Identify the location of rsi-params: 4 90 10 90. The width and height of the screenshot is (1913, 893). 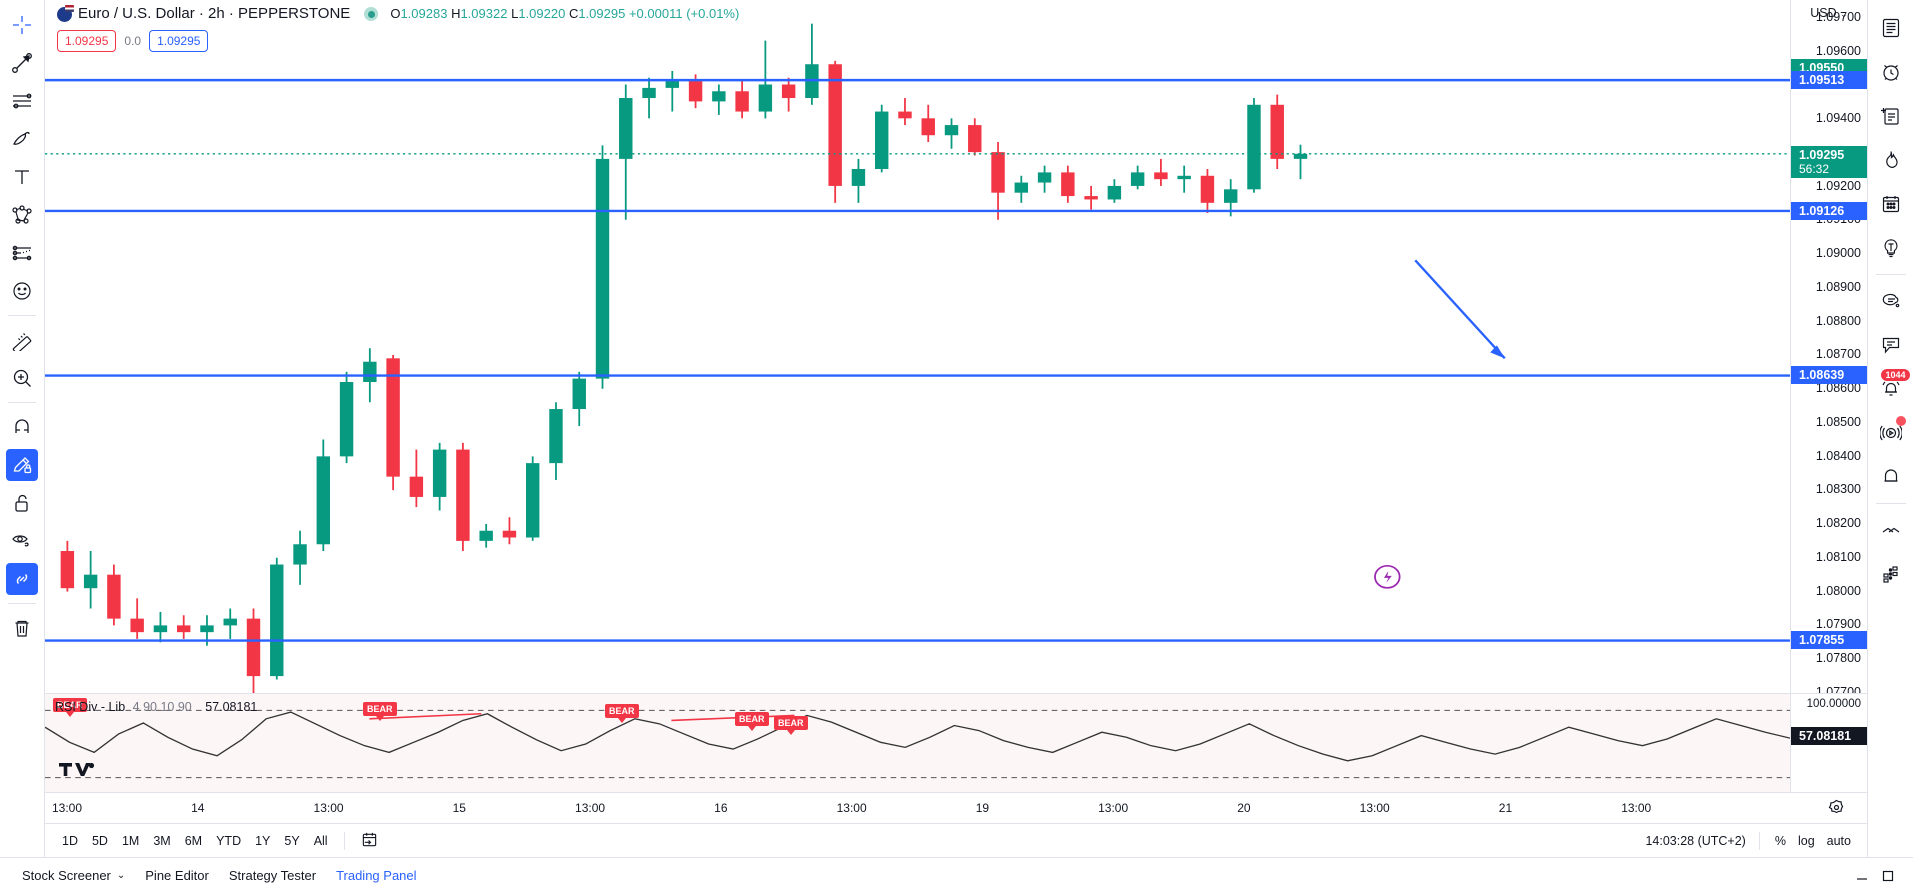
(162, 707).